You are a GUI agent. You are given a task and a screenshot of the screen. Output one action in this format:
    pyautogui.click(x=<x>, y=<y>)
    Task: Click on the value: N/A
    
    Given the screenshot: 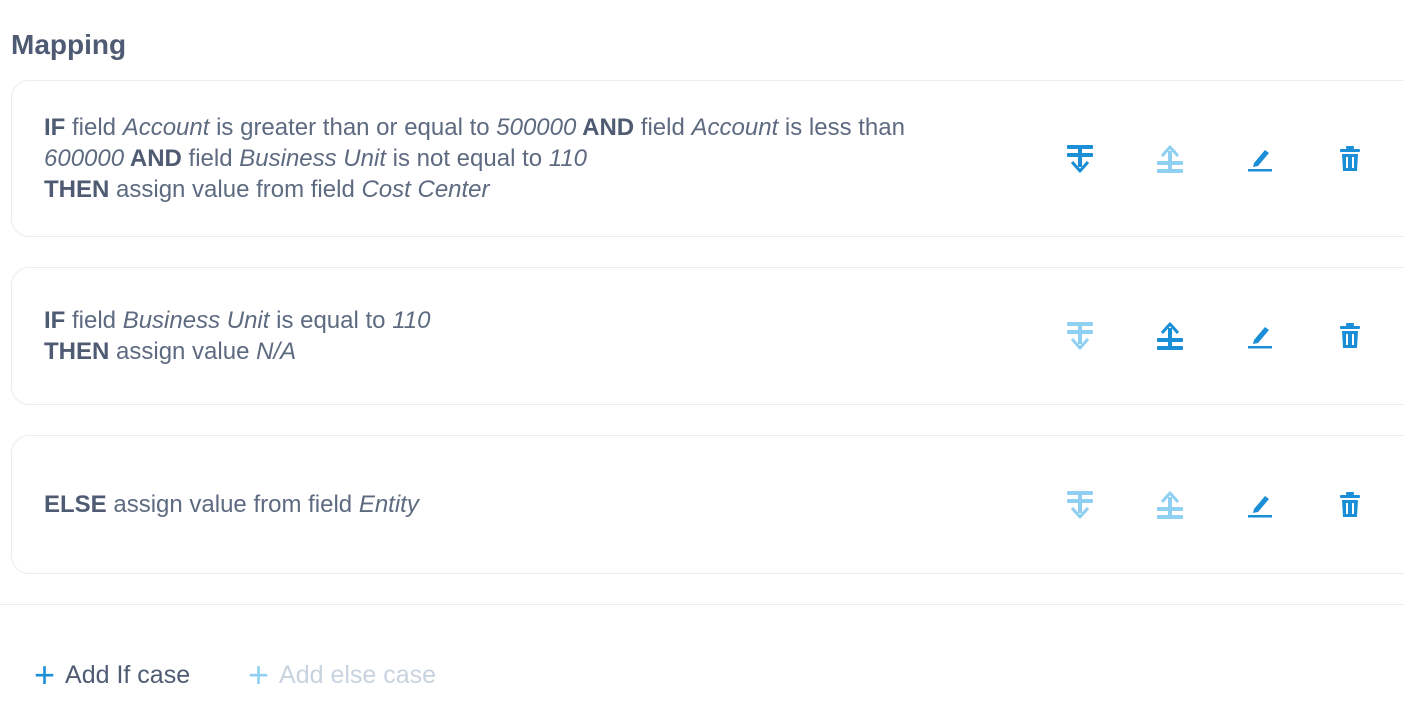 What is the action you would take?
    pyautogui.click(x=276, y=351)
    